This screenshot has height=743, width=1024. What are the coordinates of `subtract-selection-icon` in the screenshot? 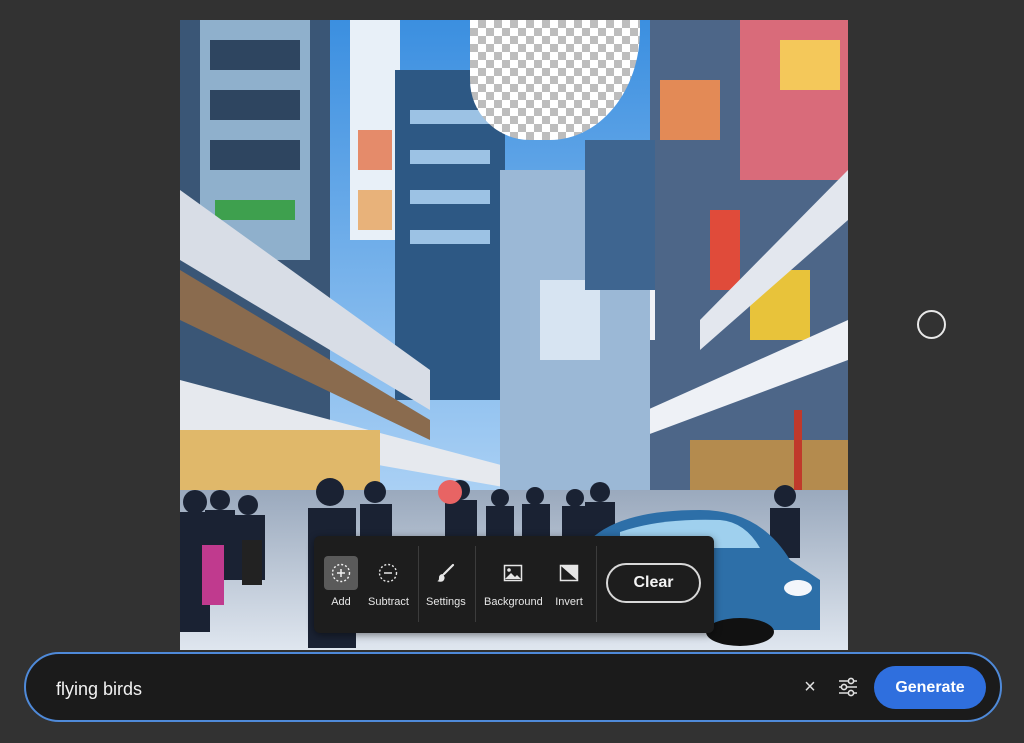 It's located at (388, 573).